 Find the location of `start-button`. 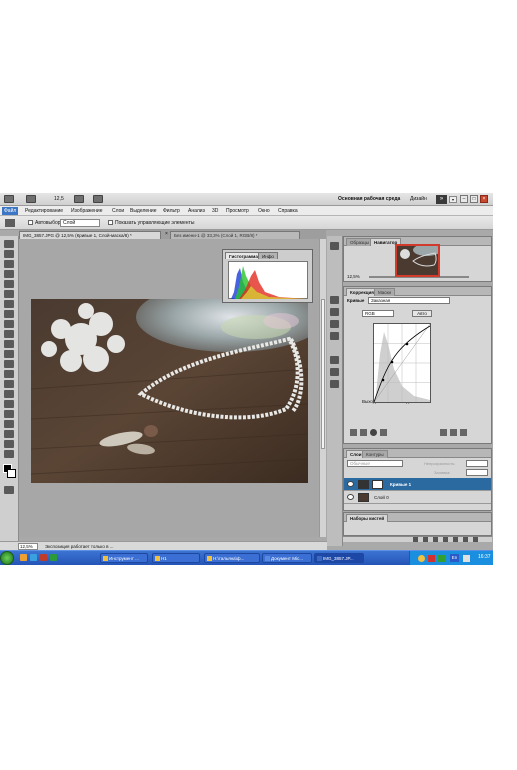

start-button is located at coordinates (7, 558).